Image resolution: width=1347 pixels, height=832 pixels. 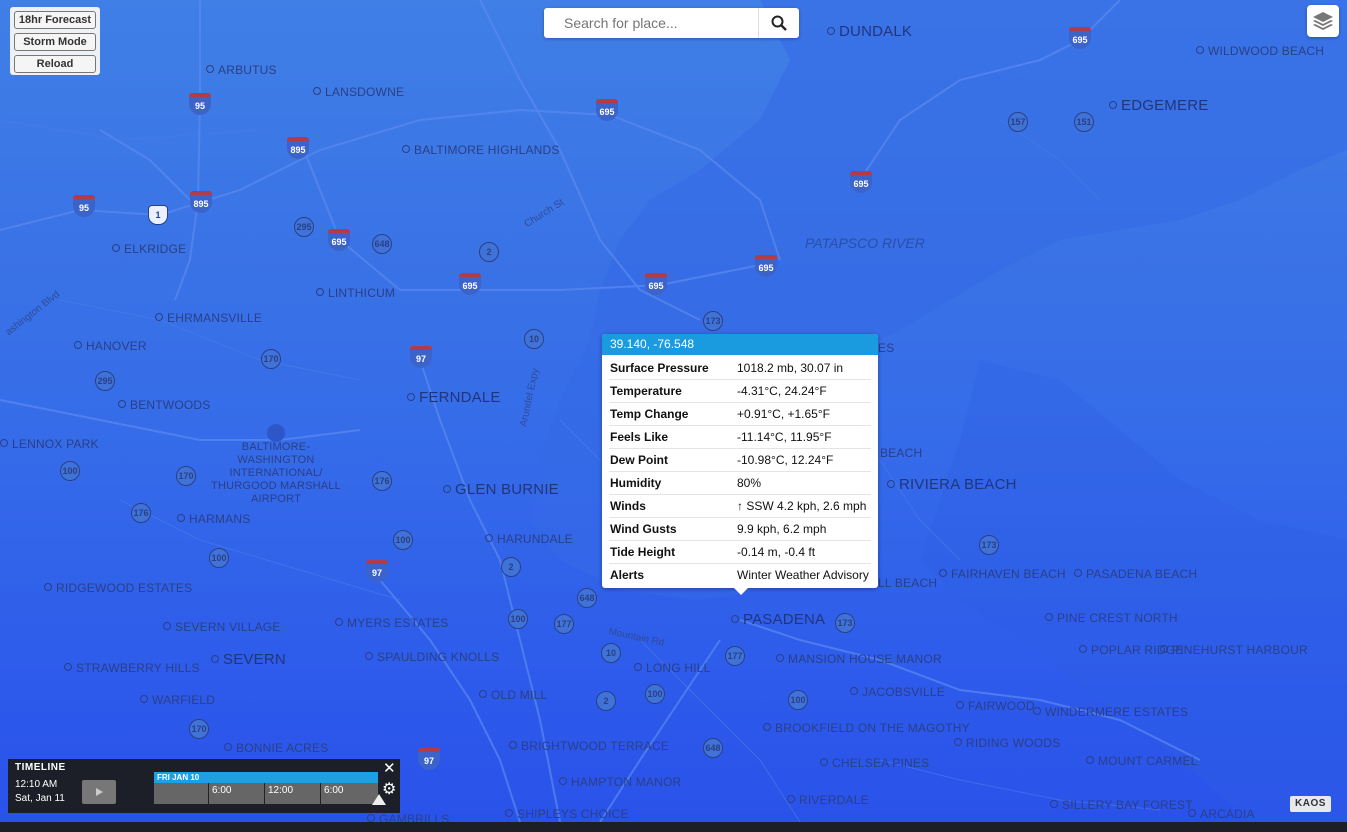 I want to click on search-icon, so click(x=779, y=23).